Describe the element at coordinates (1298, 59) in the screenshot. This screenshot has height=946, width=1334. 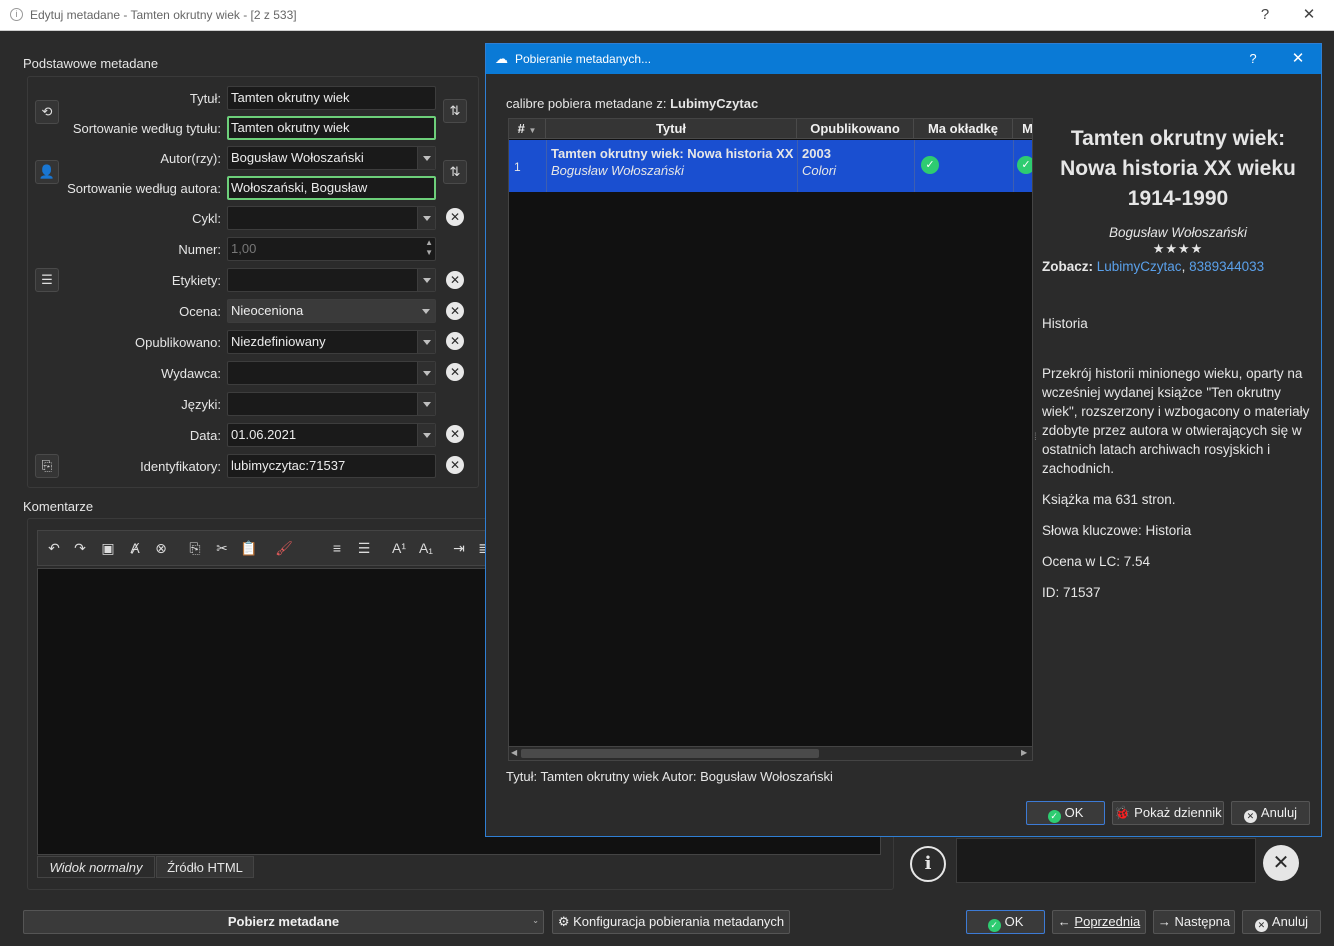
I see `dialog-close-button: ✕` at that location.